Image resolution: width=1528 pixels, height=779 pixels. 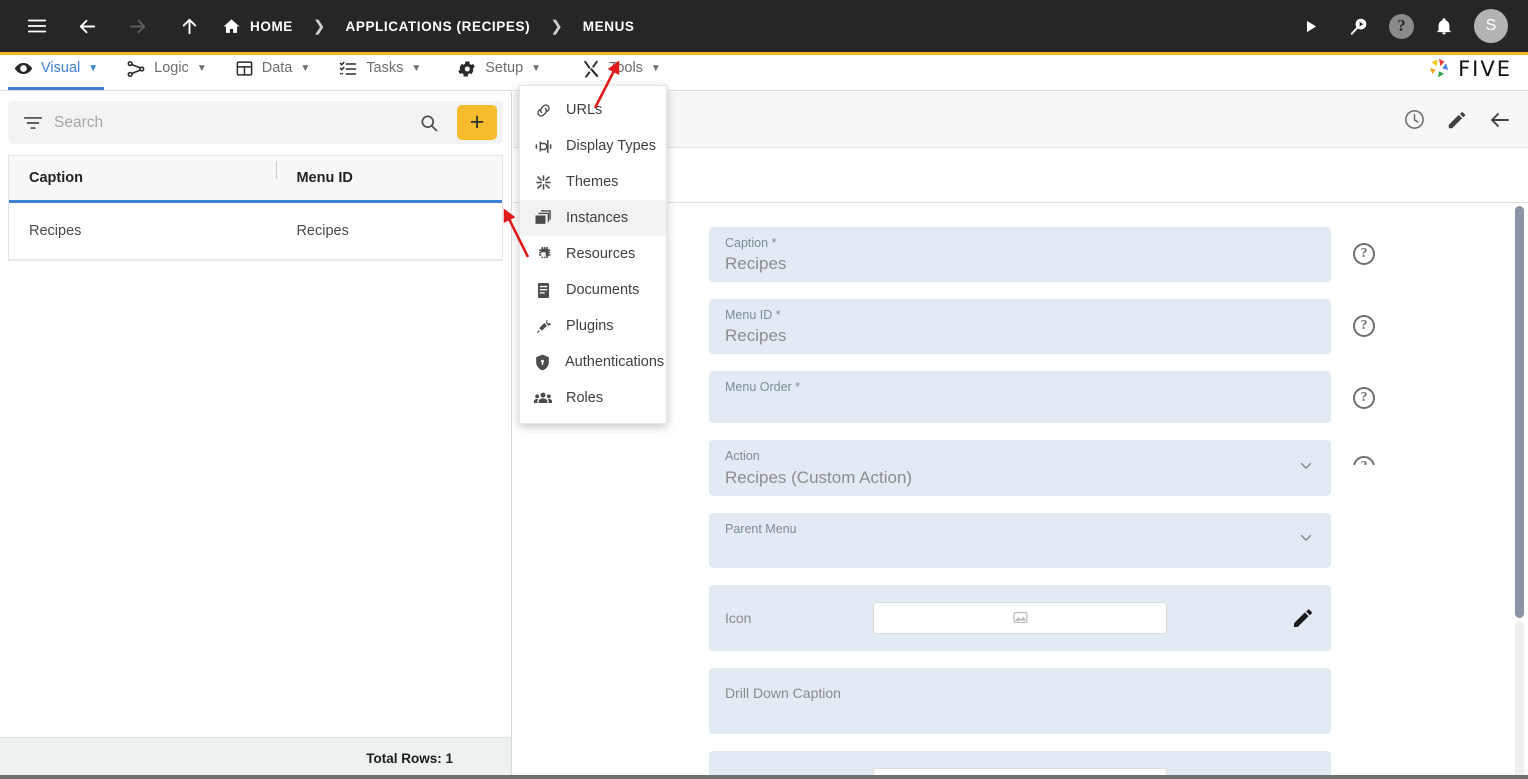 I want to click on eye-icon, so click(x=23, y=68).